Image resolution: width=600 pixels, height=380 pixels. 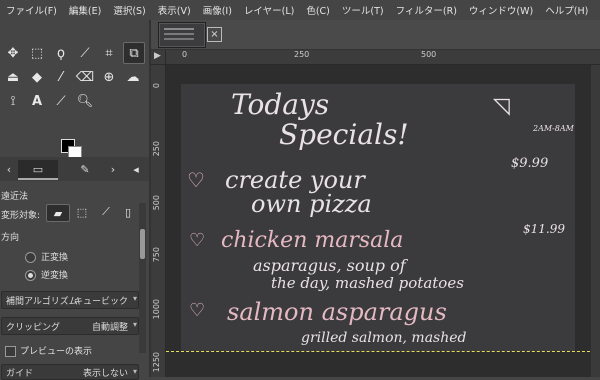 What do you see at coordinates (595, 221) in the screenshot?
I see `canvas-scrollbar` at bounding box center [595, 221].